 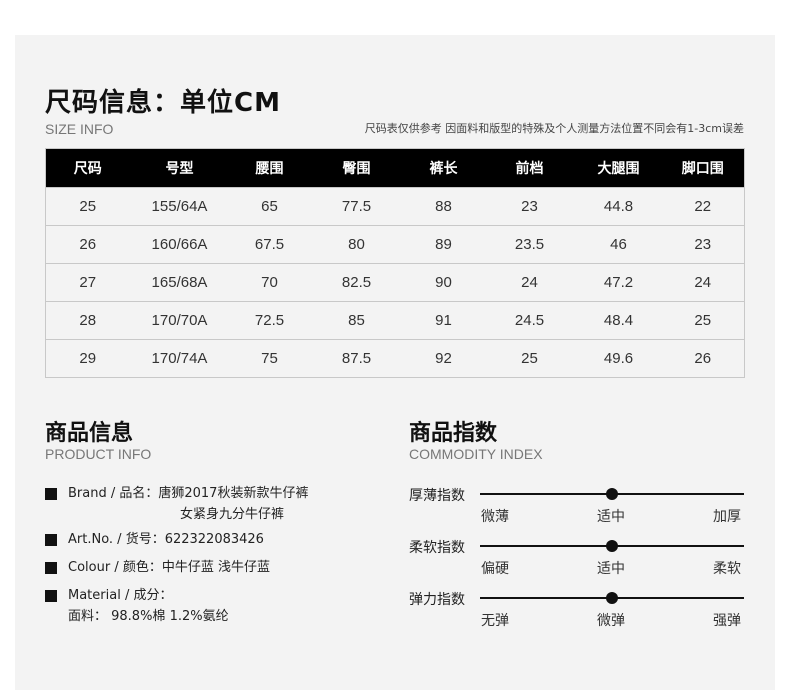 I want to click on column-header: 尺码, so click(x=87, y=168).